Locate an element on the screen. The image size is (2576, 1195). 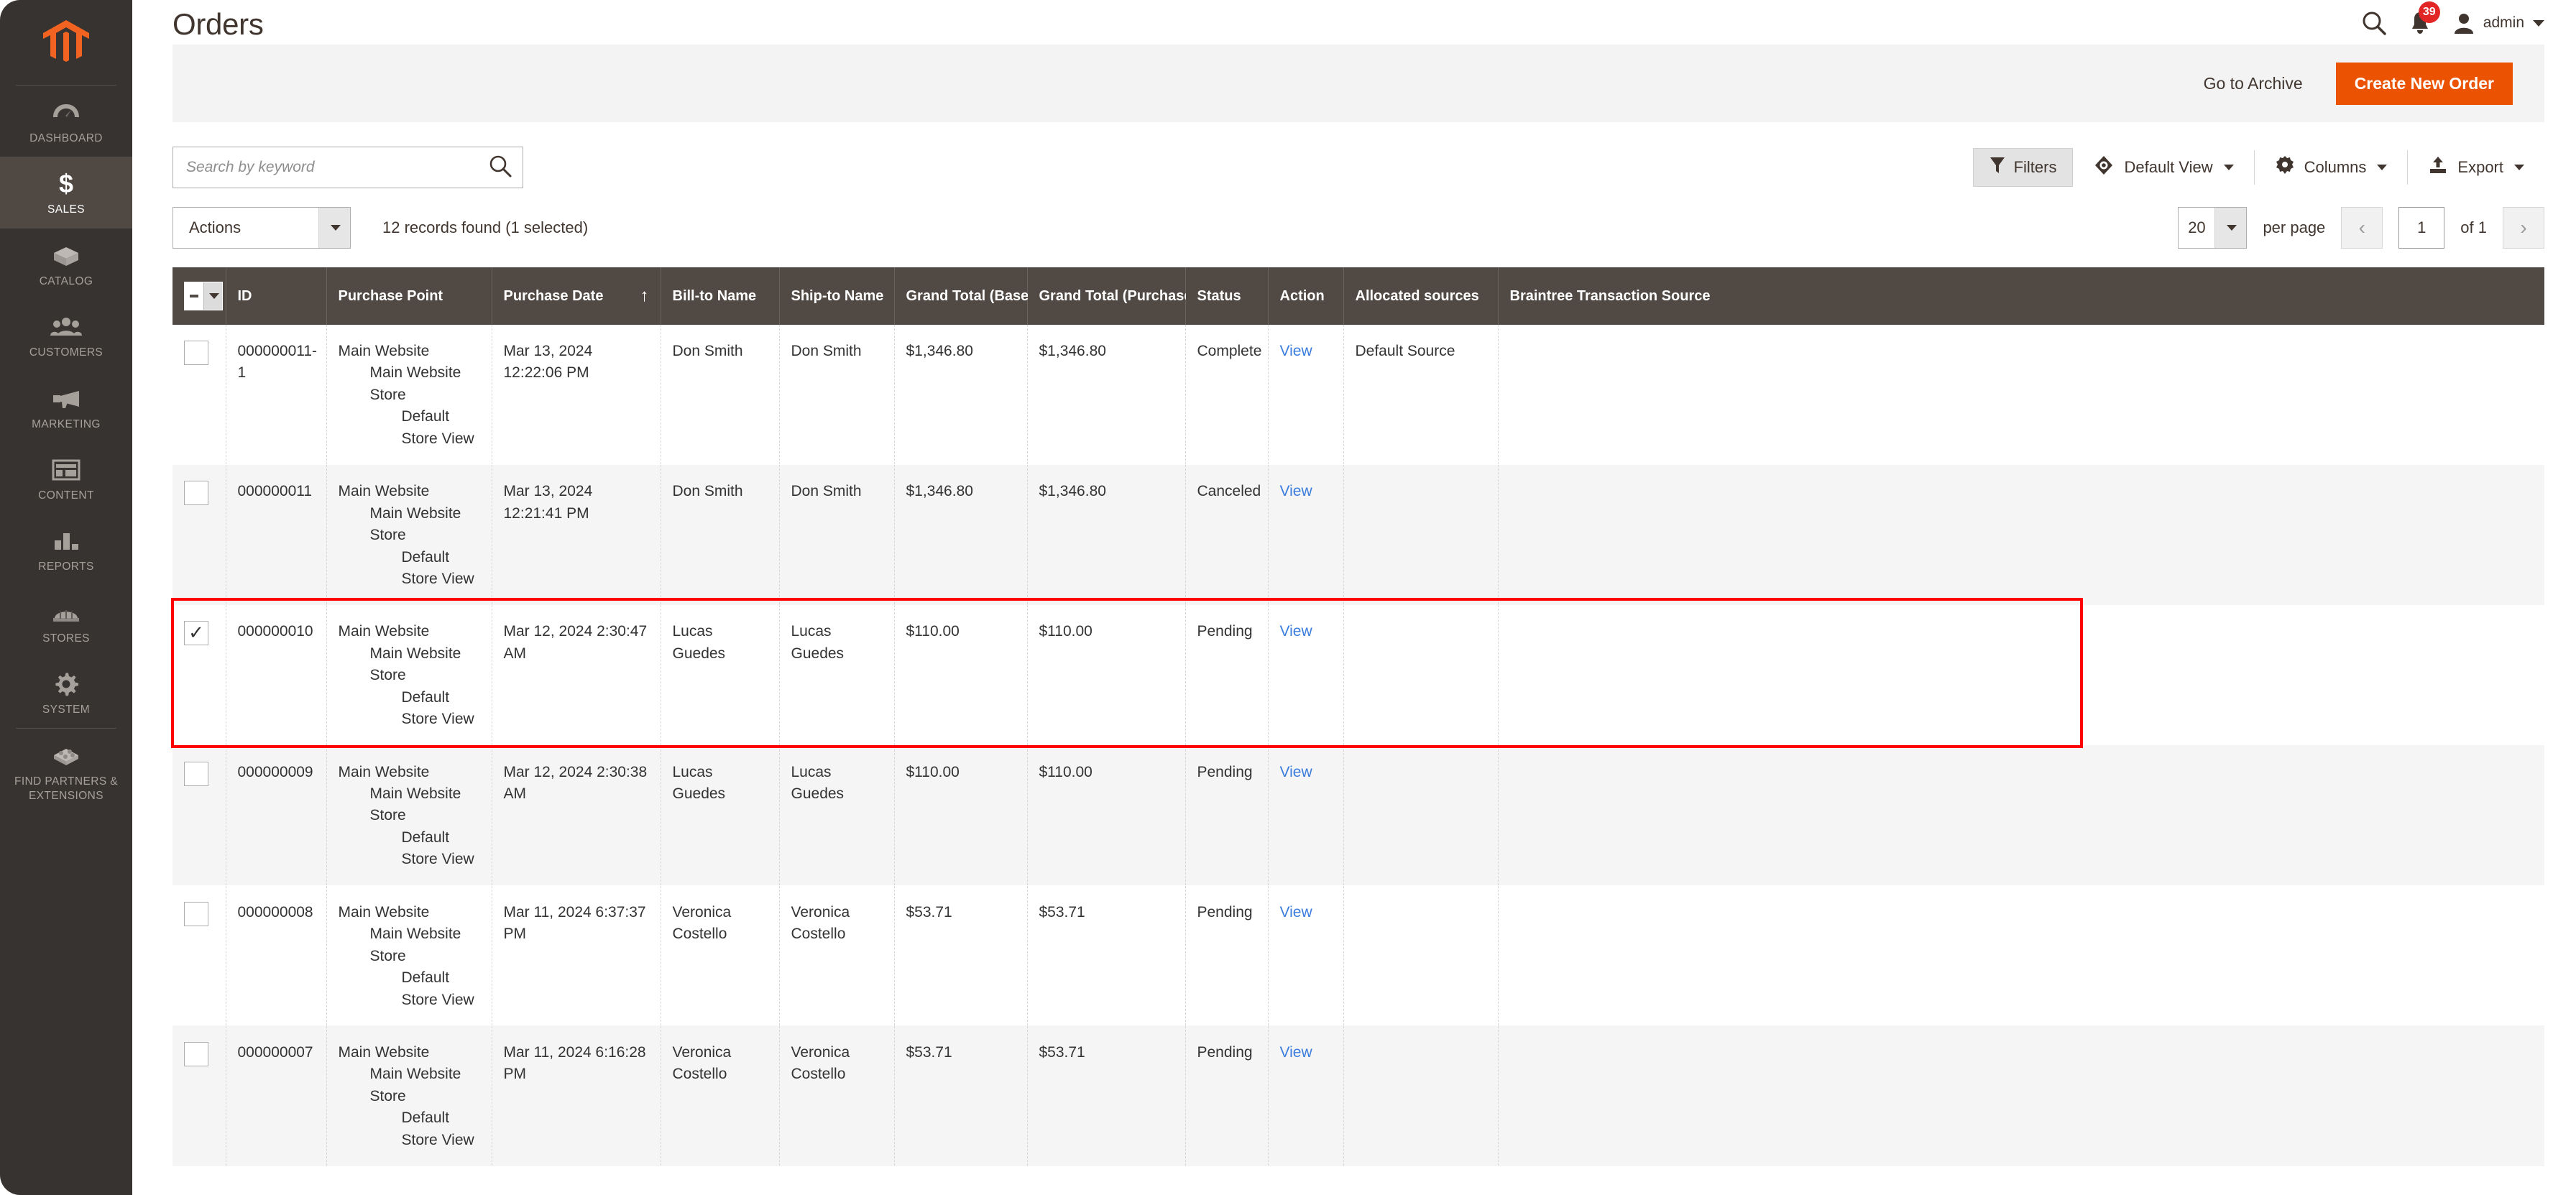
default-view-dropdown: Default View is located at coordinates (2163, 167).